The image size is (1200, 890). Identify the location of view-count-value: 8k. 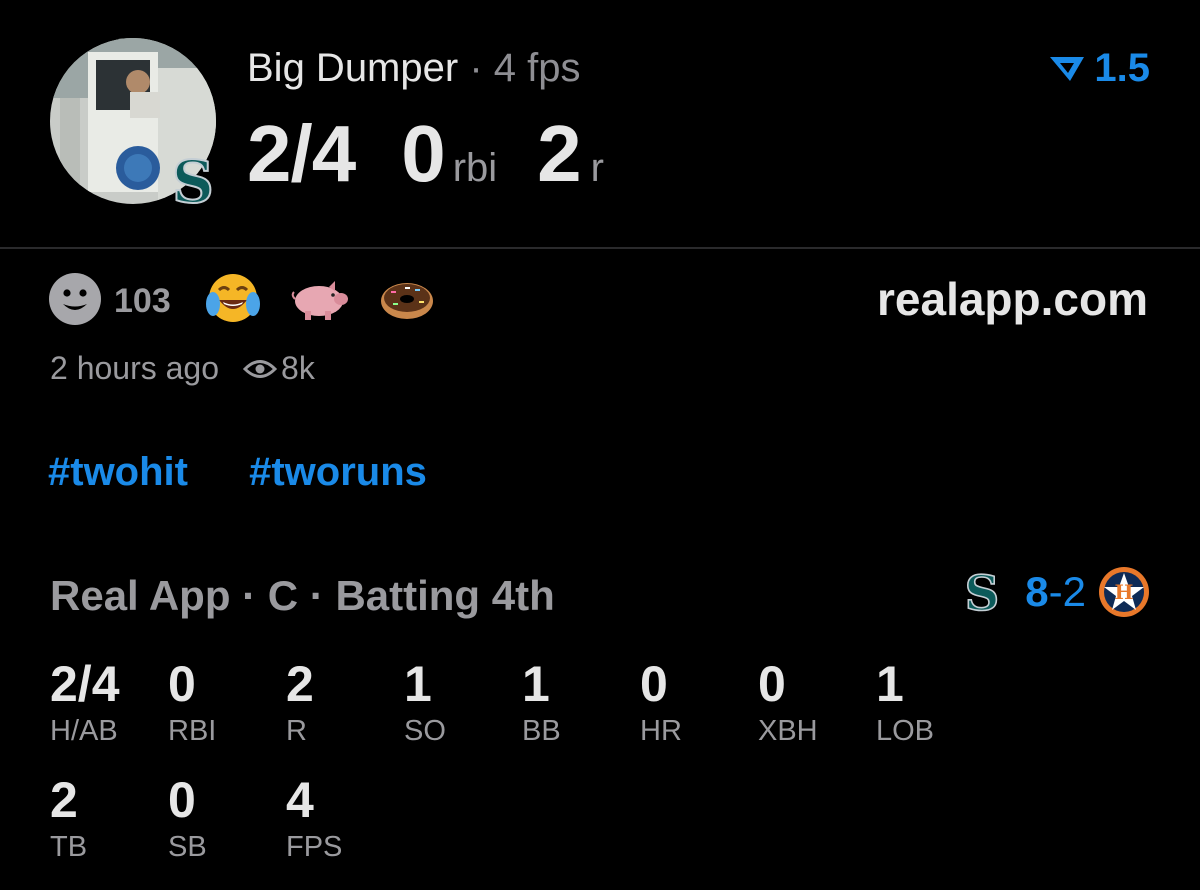
(298, 368).